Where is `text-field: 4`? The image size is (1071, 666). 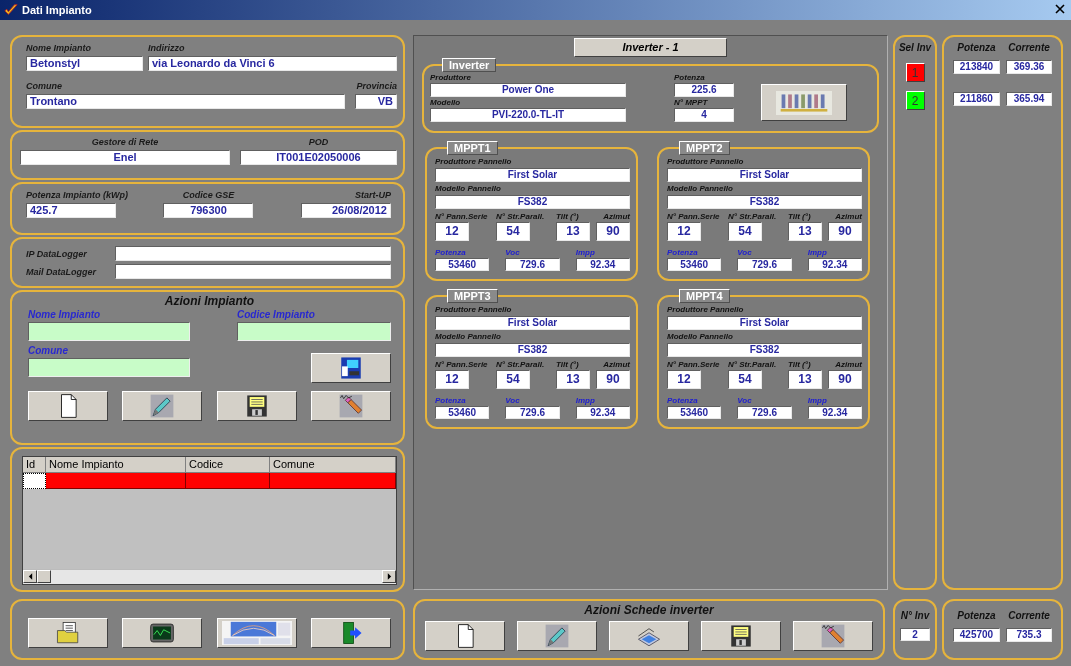
text-field: 4 is located at coordinates (704, 115).